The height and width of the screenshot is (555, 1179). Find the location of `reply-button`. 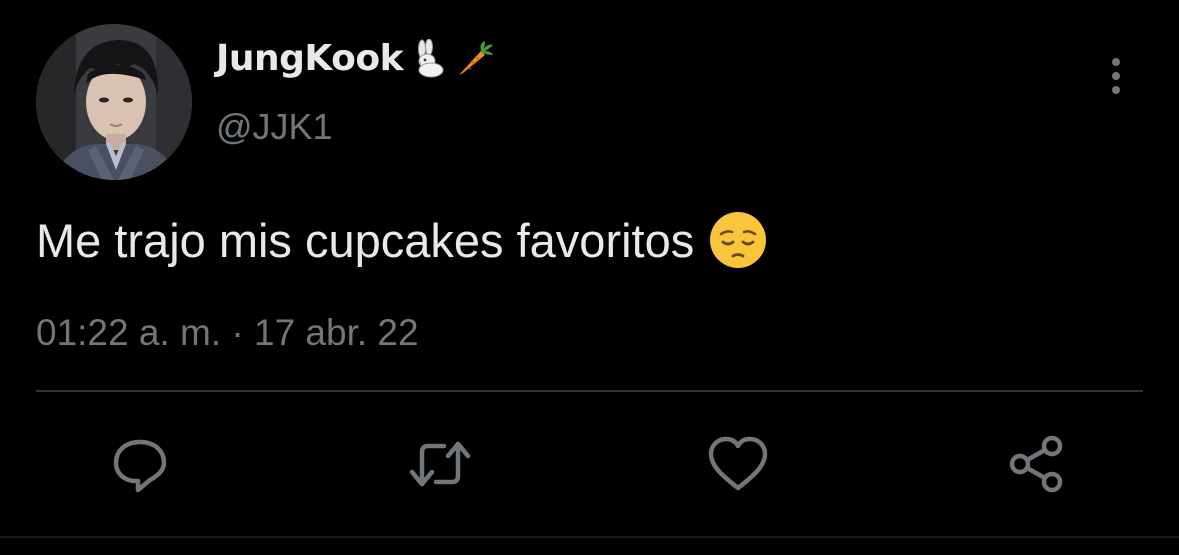

reply-button is located at coordinates (140, 464).